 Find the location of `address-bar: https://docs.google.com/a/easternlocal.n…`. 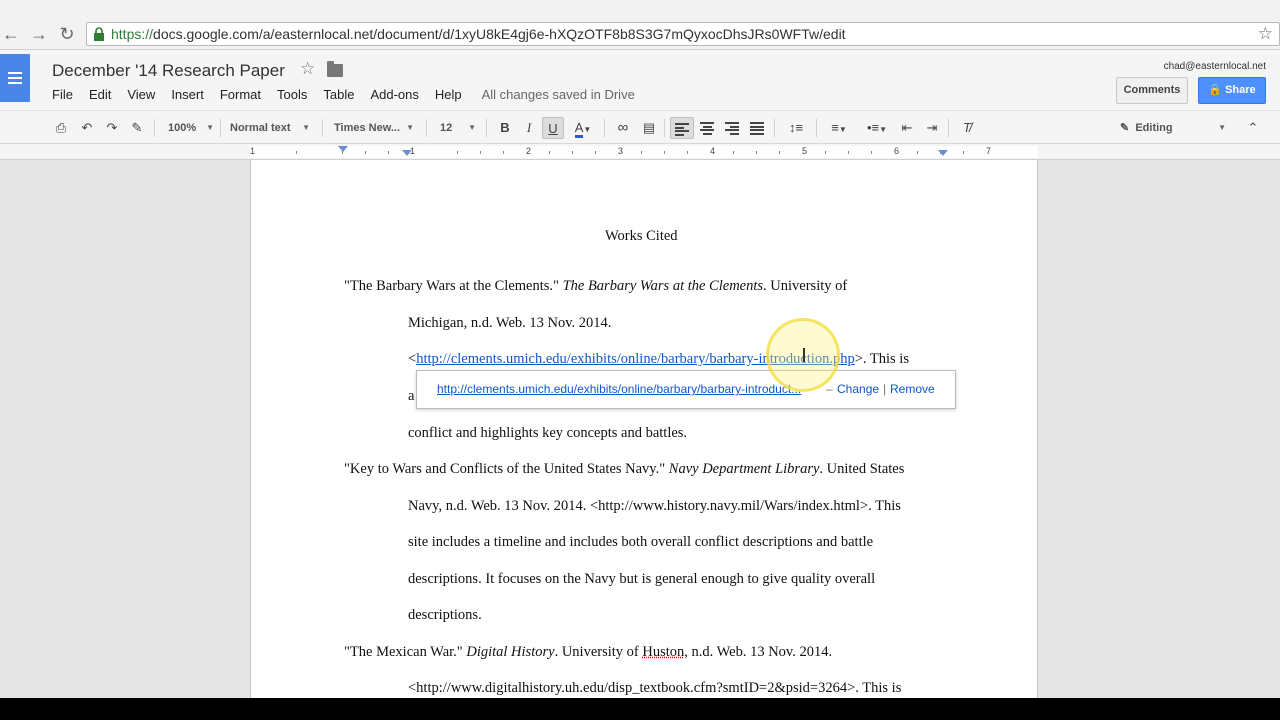

address-bar: https://docs.google.com/a/easternlocal.n… is located at coordinates (683, 34).